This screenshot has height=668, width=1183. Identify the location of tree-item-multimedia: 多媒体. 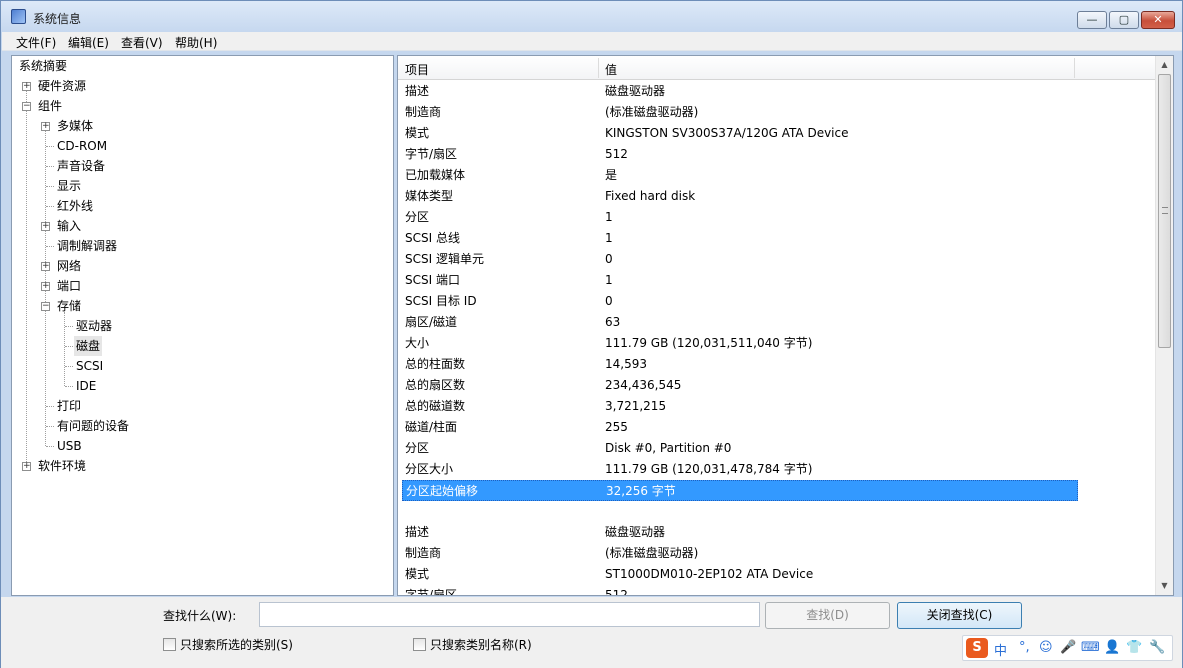
(75, 126).